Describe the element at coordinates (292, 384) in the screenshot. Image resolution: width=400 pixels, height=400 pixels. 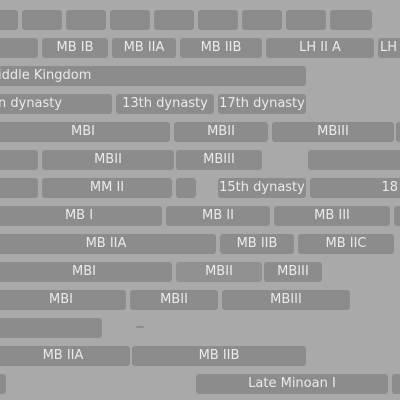
I see `timeline-bar: Late Minoan I` at that location.